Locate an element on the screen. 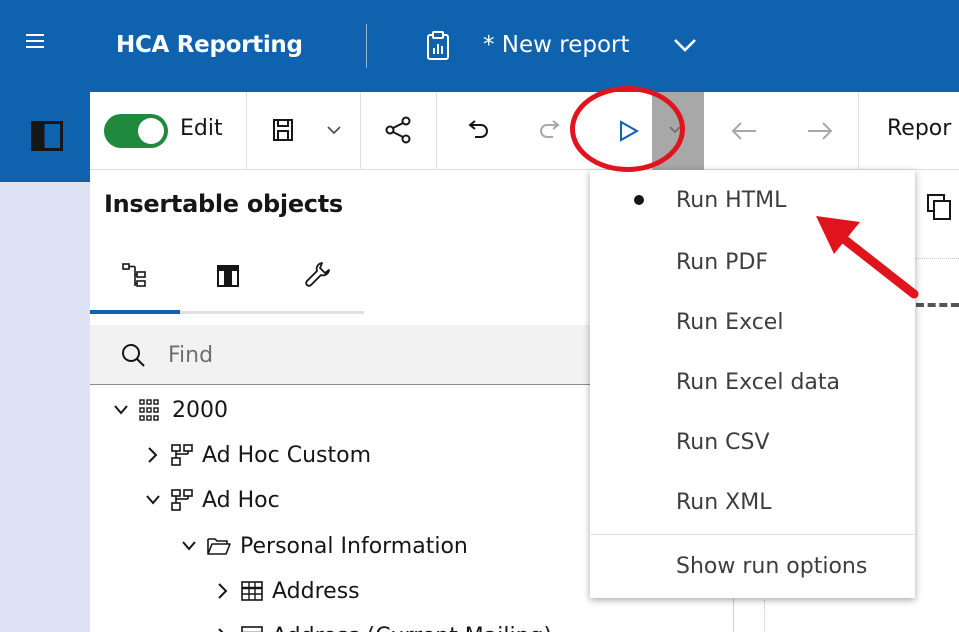  menu-item-label: Run PDF is located at coordinates (722, 262).